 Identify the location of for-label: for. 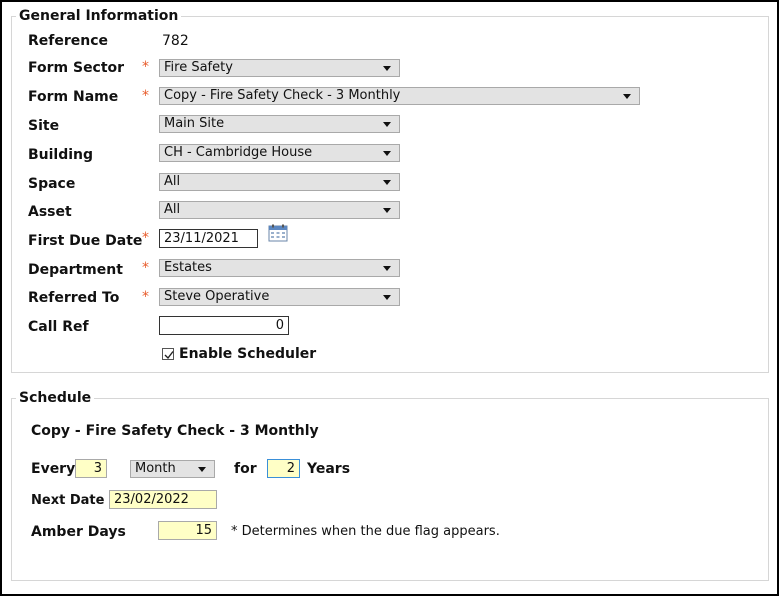
(245, 469).